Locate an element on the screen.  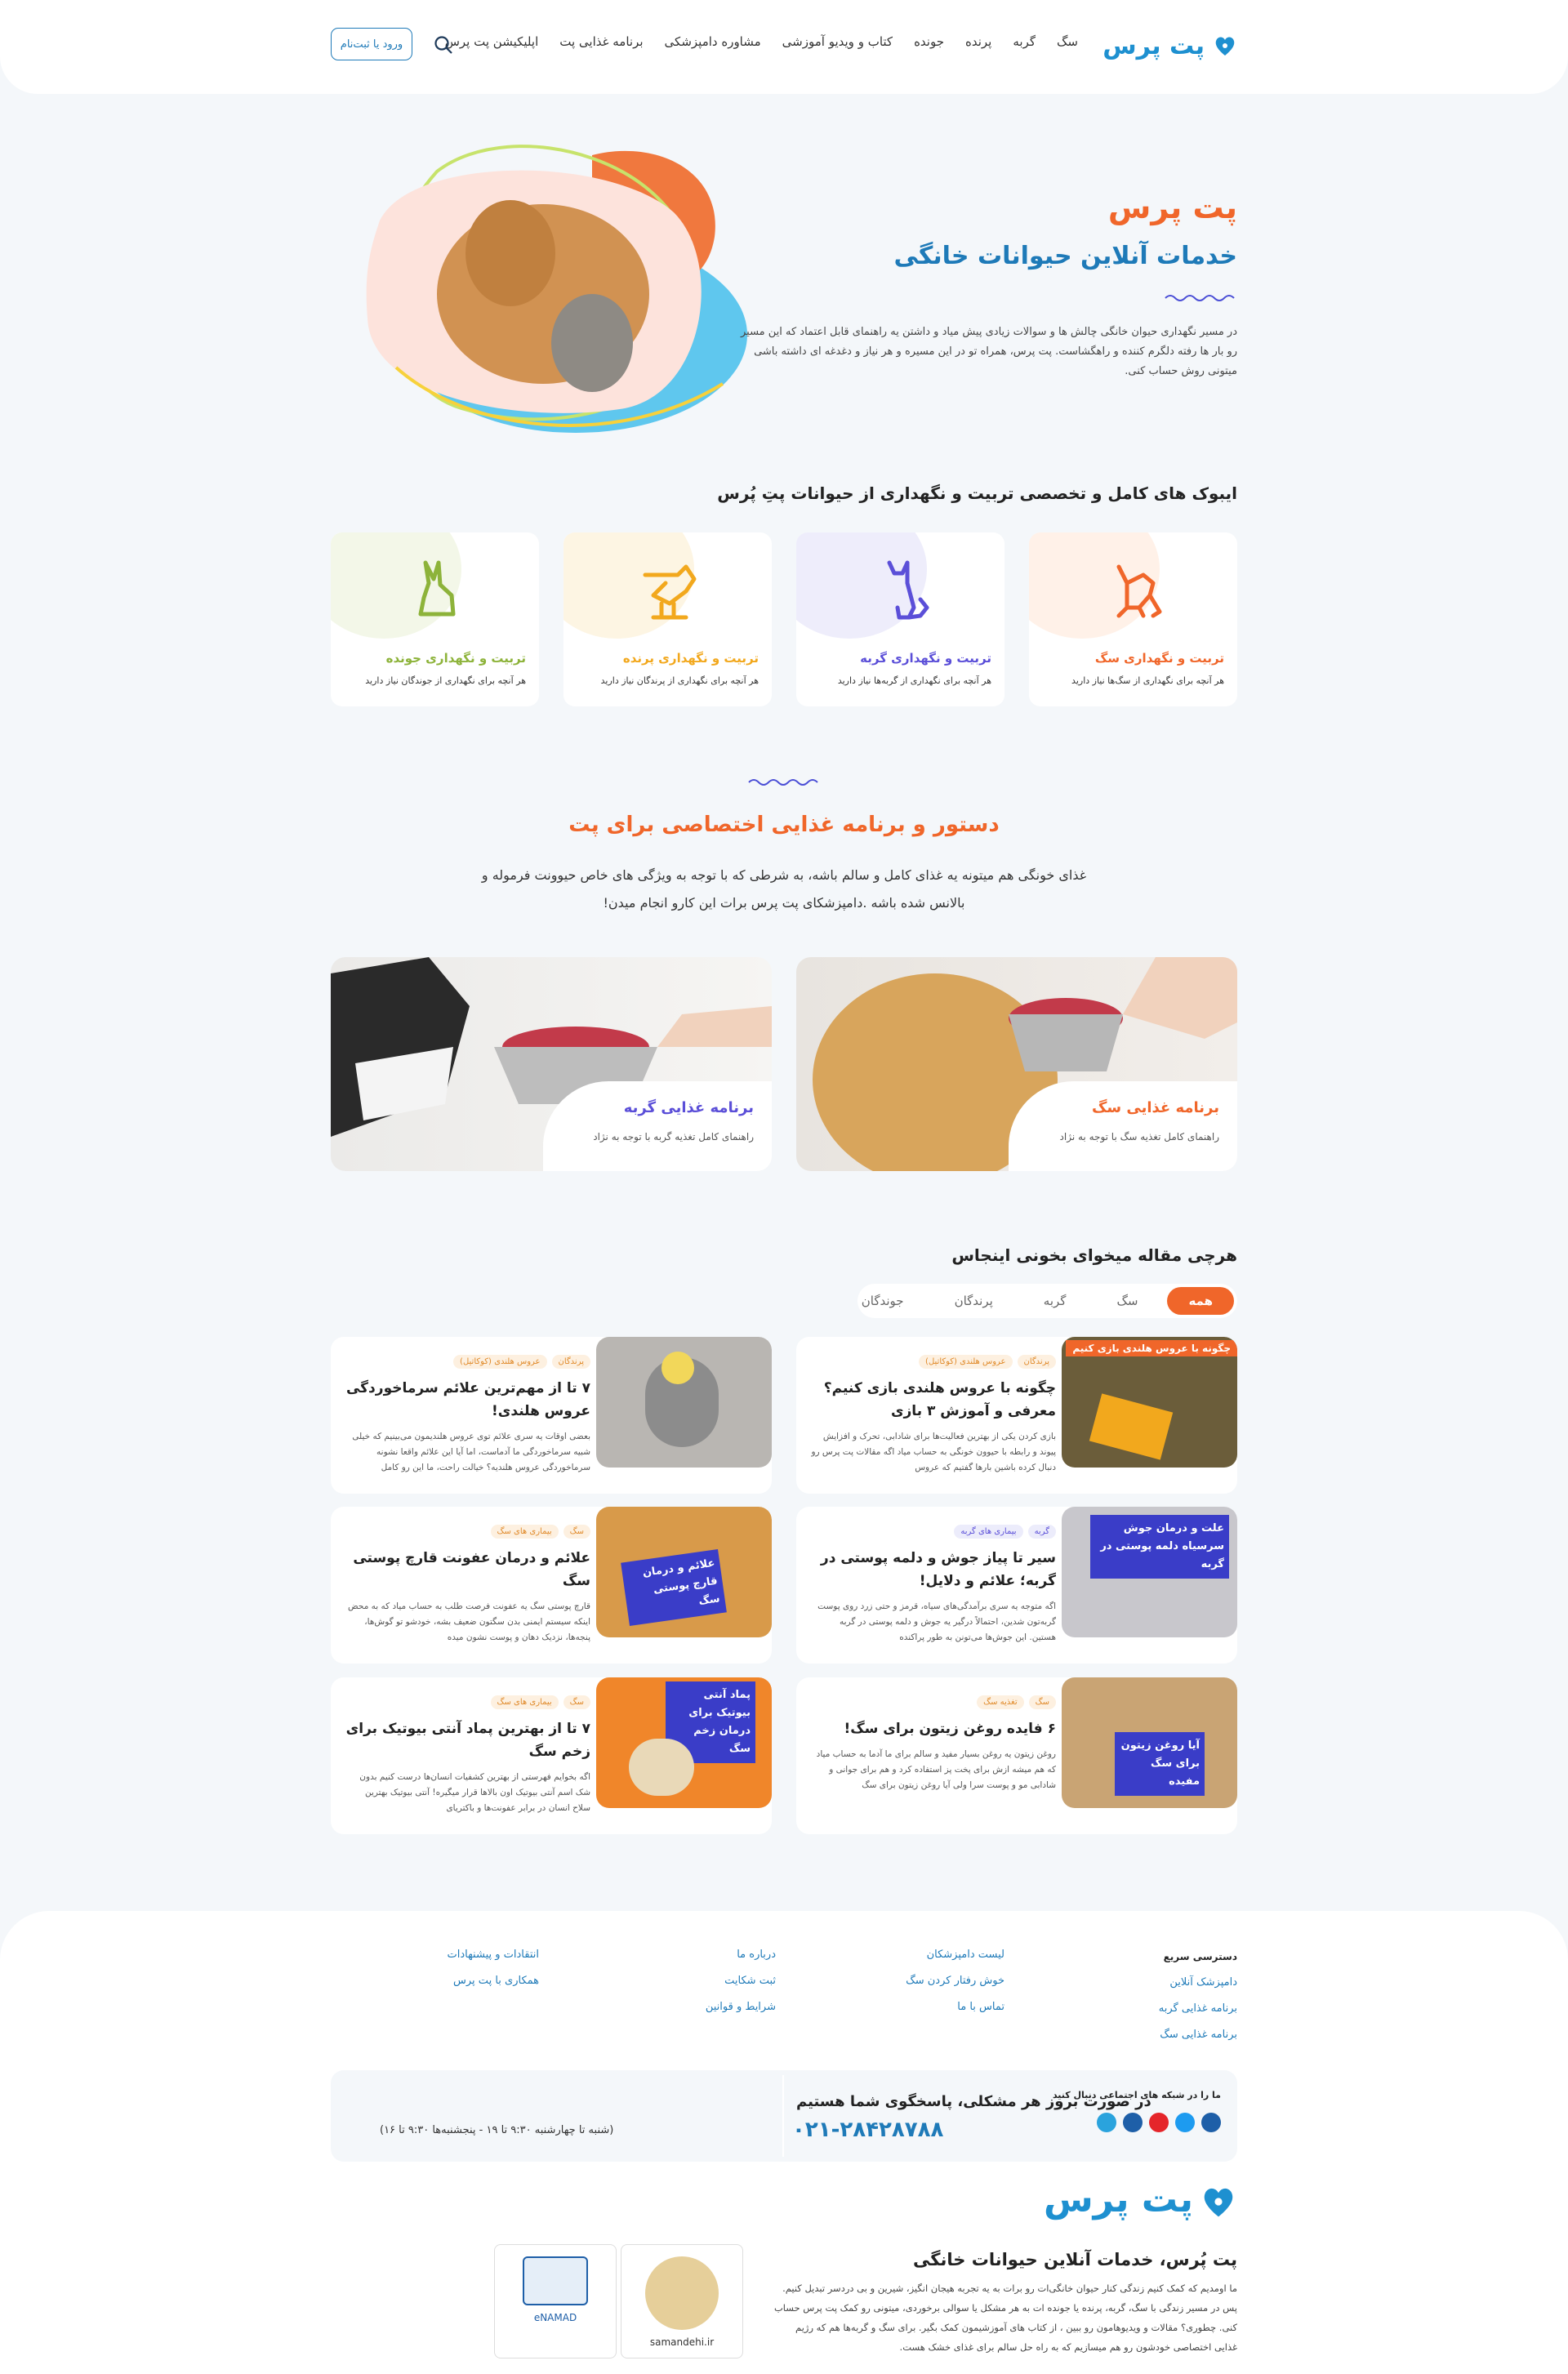
instagram-icon is located at coordinates (1133, 2122).